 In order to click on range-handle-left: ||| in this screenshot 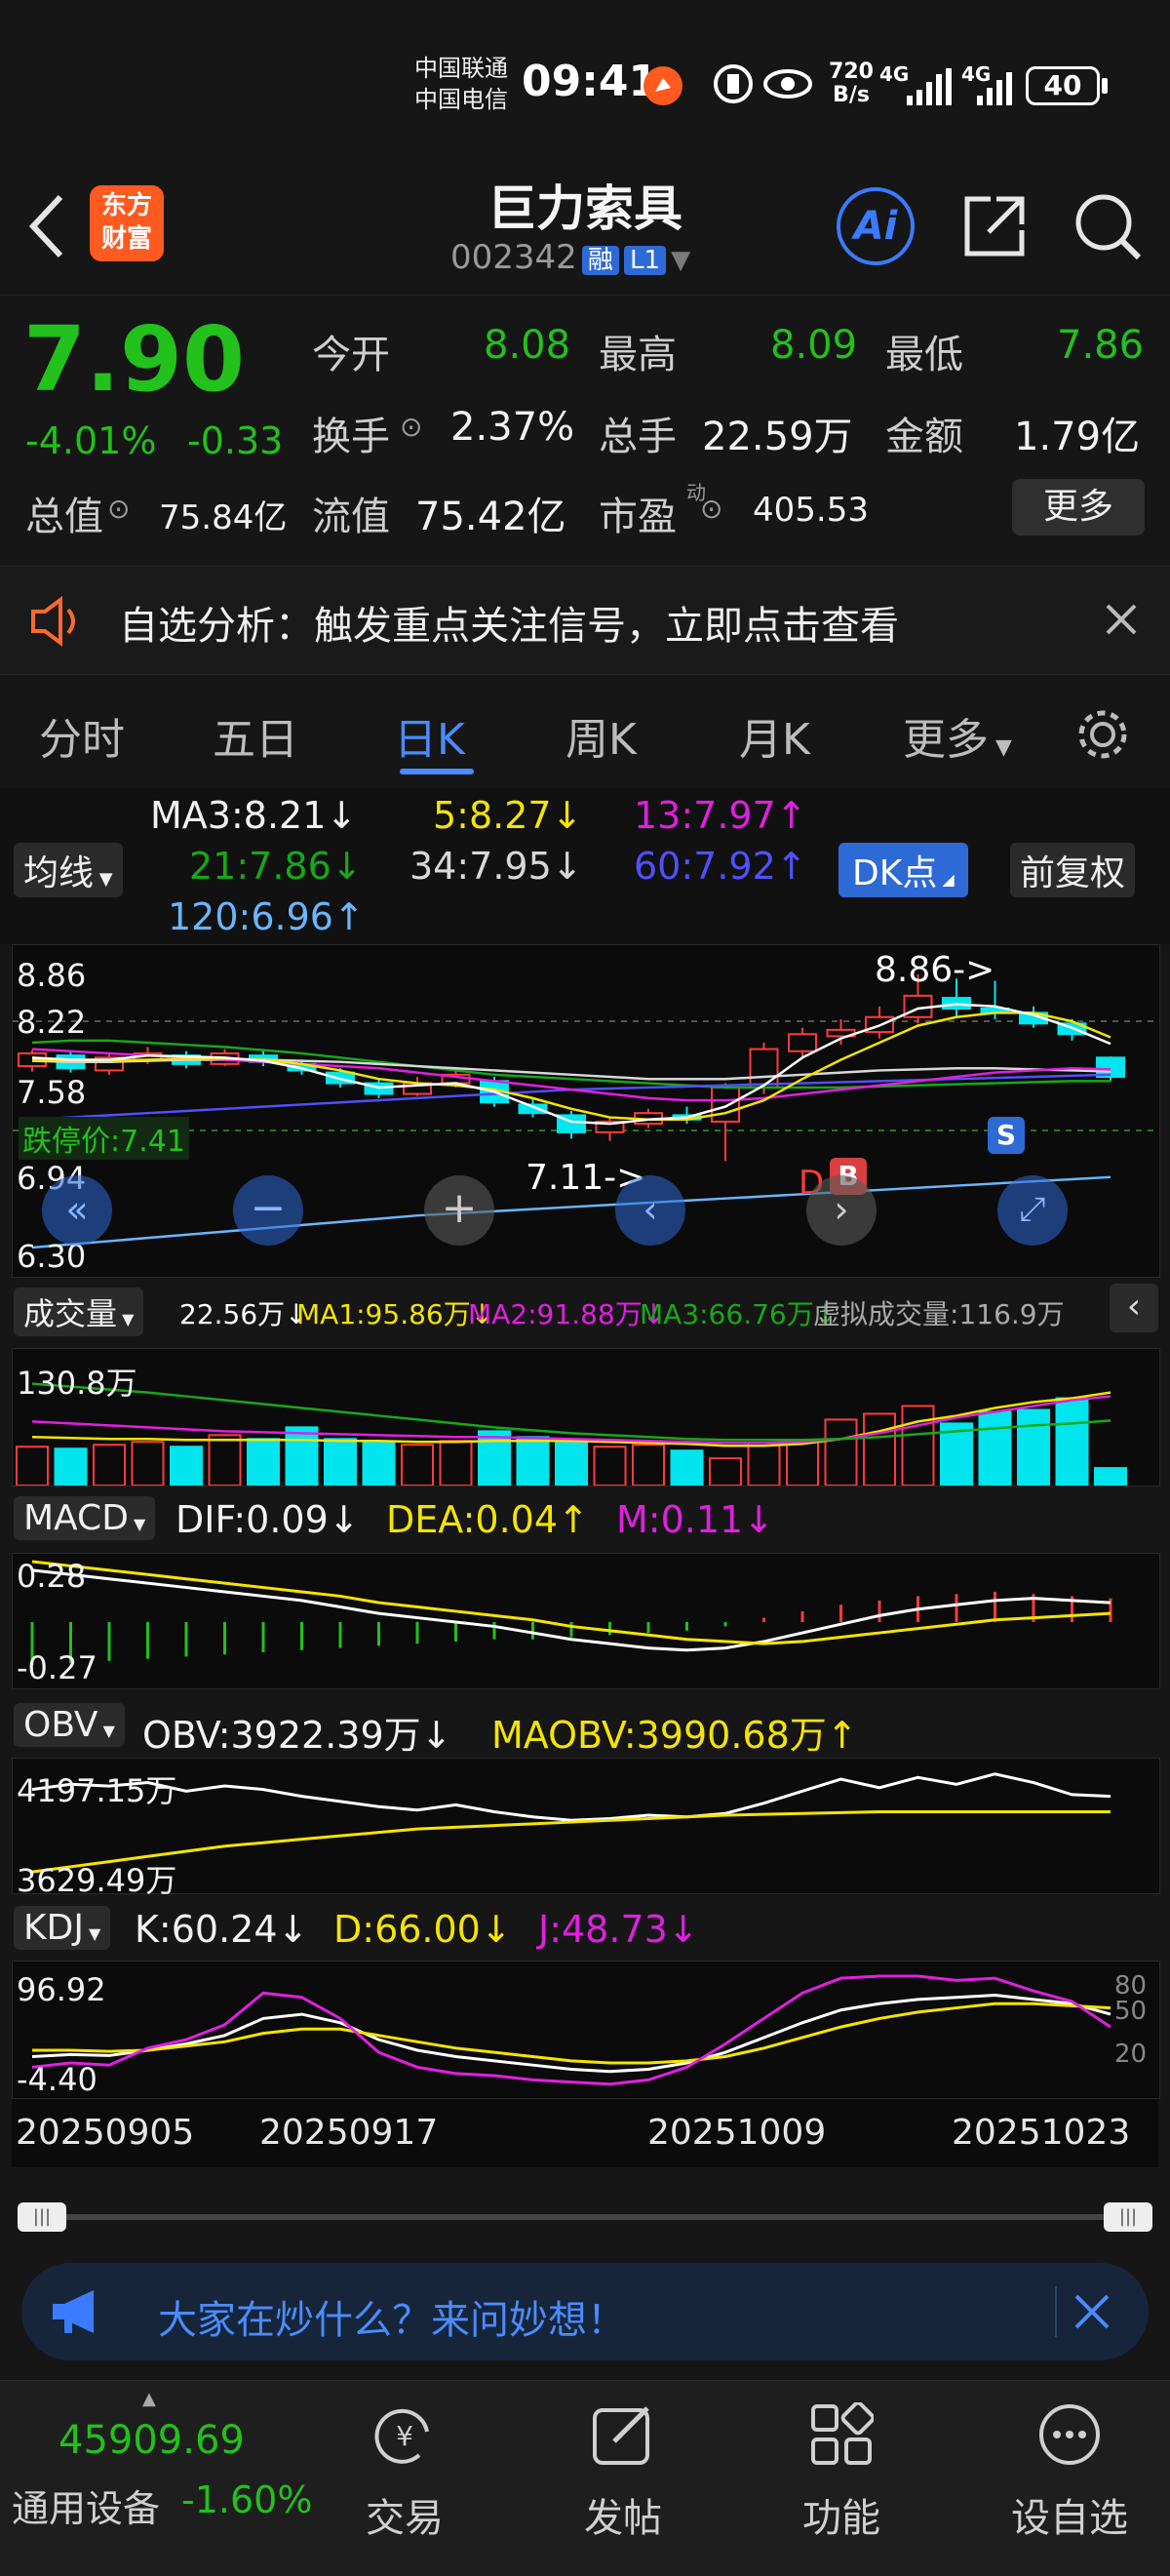, I will do `click(42, 2217)`.